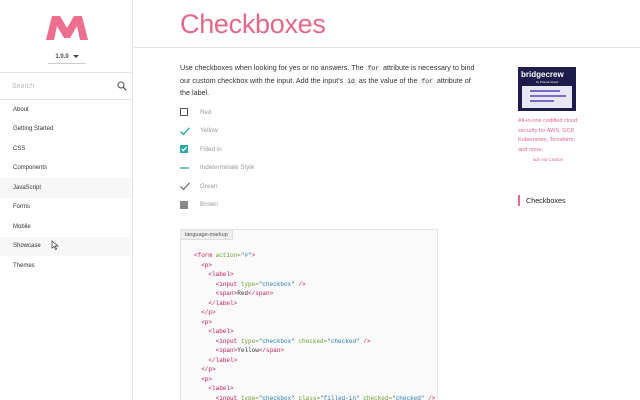 The image size is (640, 400). What do you see at coordinates (280, 149) in the screenshot?
I see `checkbox-filled-in: Filled in` at bounding box center [280, 149].